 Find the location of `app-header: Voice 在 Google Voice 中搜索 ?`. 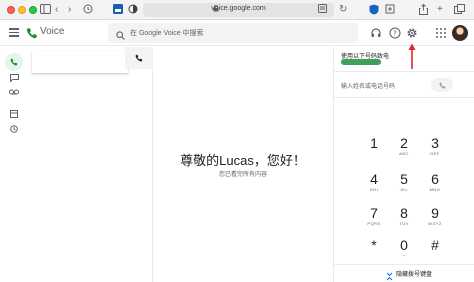

app-header: Voice 在 Google Voice 中搜索 ? is located at coordinates (237, 33).